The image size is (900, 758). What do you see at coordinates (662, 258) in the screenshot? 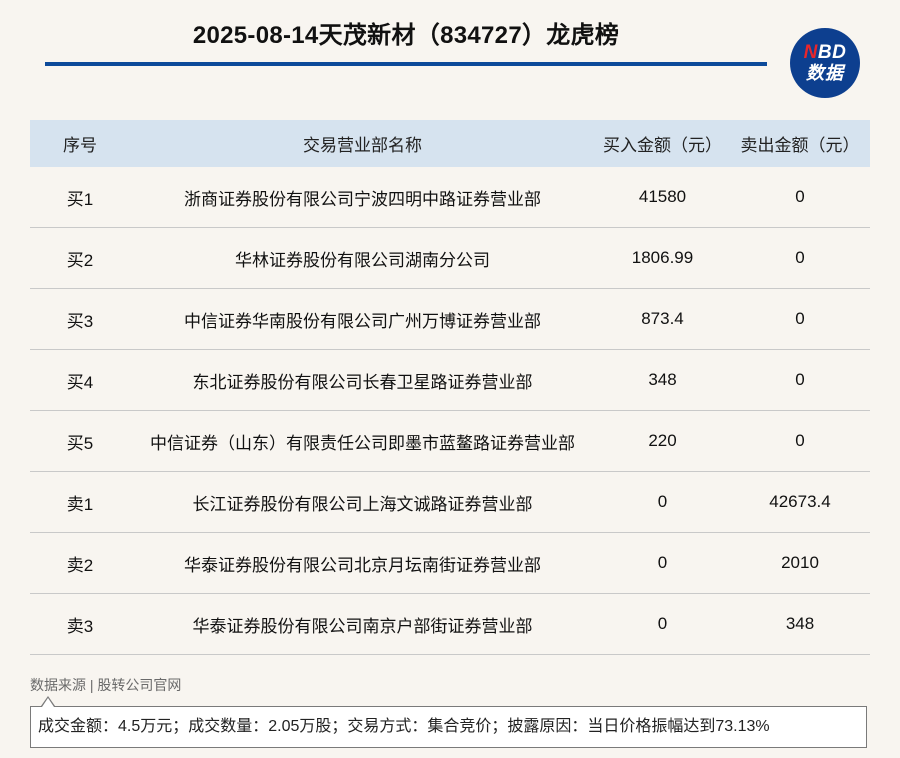
I see `row-buy-amount: 1806.99` at bounding box center [662, 258].